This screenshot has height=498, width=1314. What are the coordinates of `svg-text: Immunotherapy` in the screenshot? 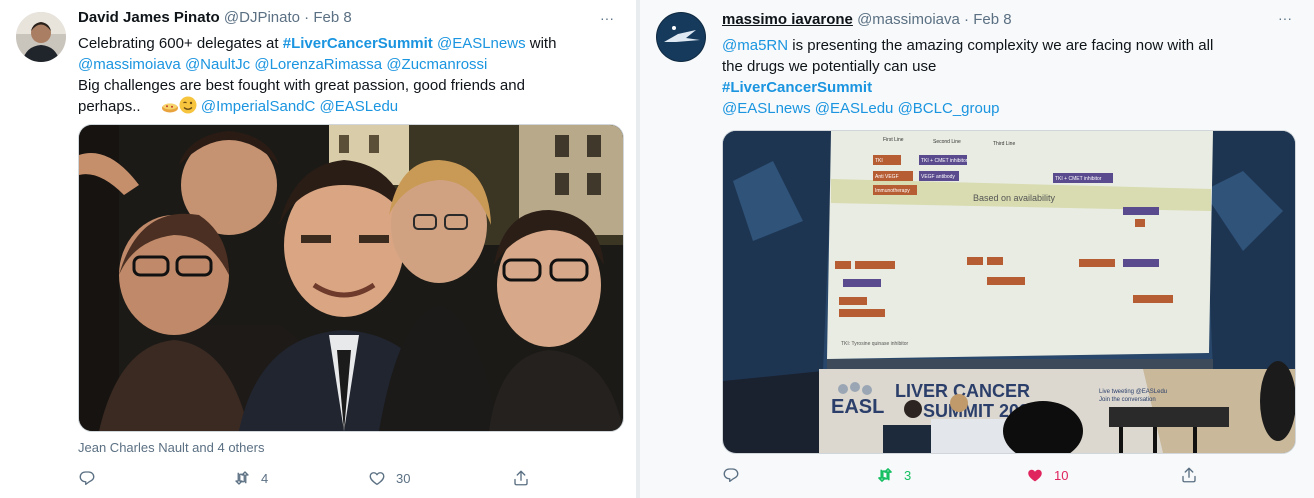 It's located at (892, 191).